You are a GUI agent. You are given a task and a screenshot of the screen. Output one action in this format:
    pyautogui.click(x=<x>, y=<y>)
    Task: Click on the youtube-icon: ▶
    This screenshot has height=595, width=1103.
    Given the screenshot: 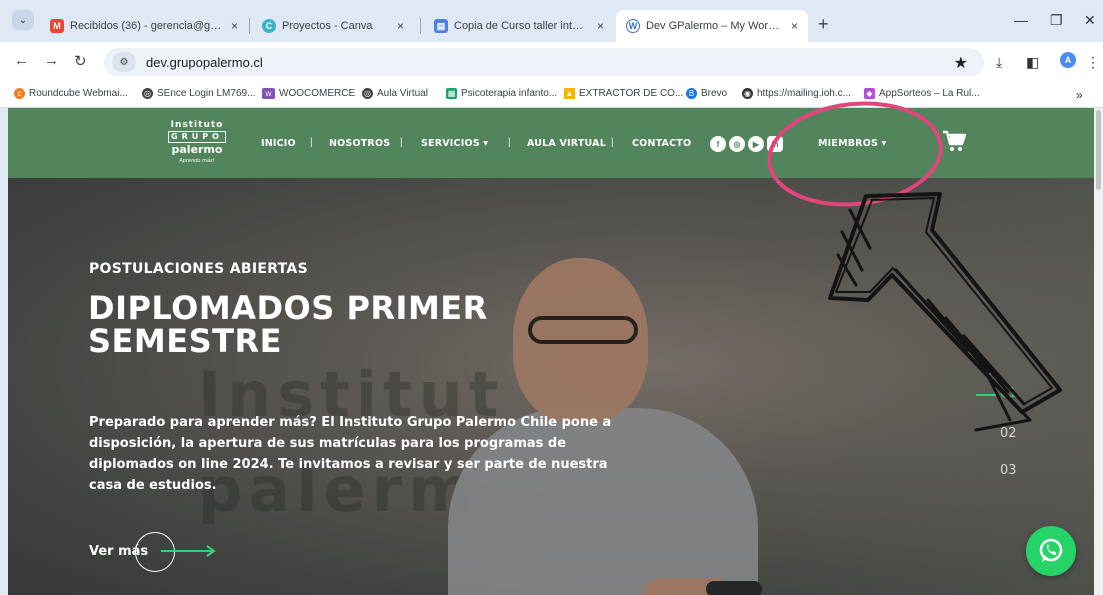 What is the action you would take?
    pyautogui.click(x=756, y=144)
    